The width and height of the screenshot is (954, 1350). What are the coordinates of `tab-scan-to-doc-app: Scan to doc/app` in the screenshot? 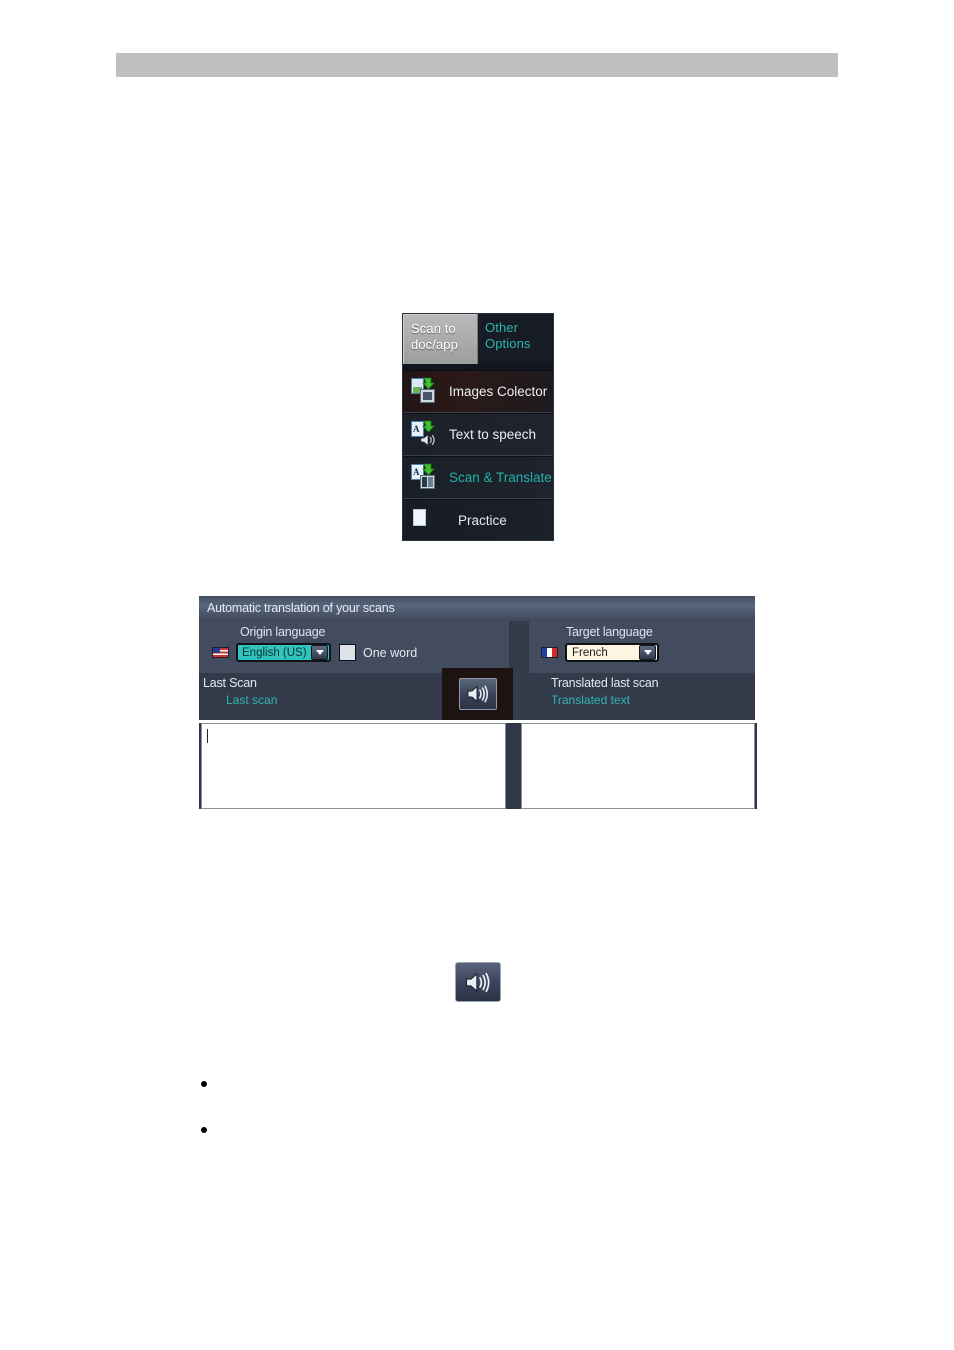 It's located at (441, 339).